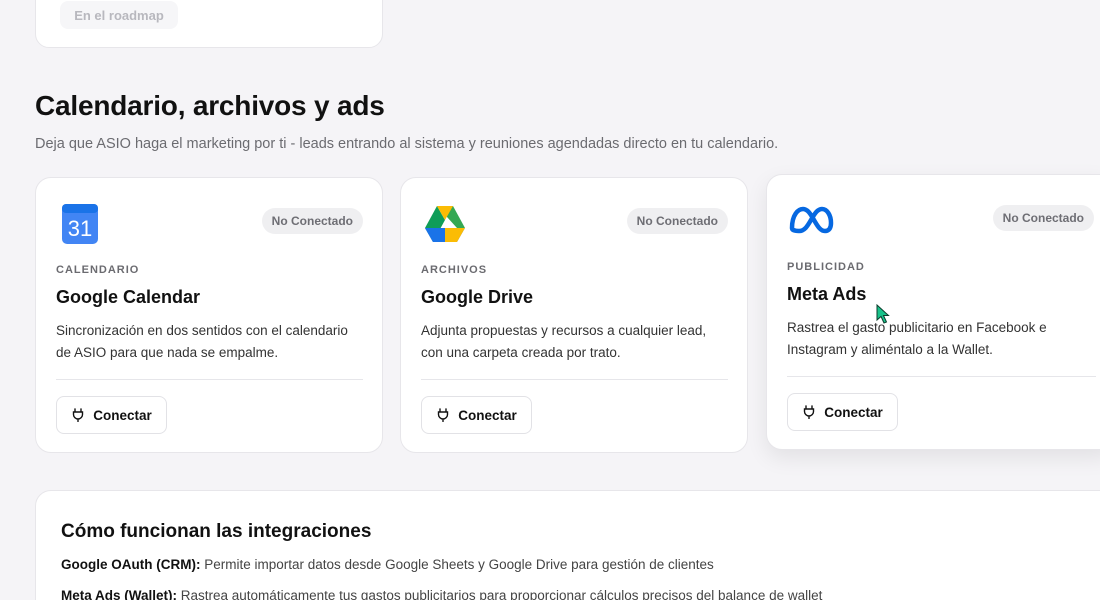 This screenshot has width=1100, height=600. What do you see at coordinates (210, 105) in the screenshot?
I see `section-title: Calendario, archivos y ads` at bounding box center [210, 105].